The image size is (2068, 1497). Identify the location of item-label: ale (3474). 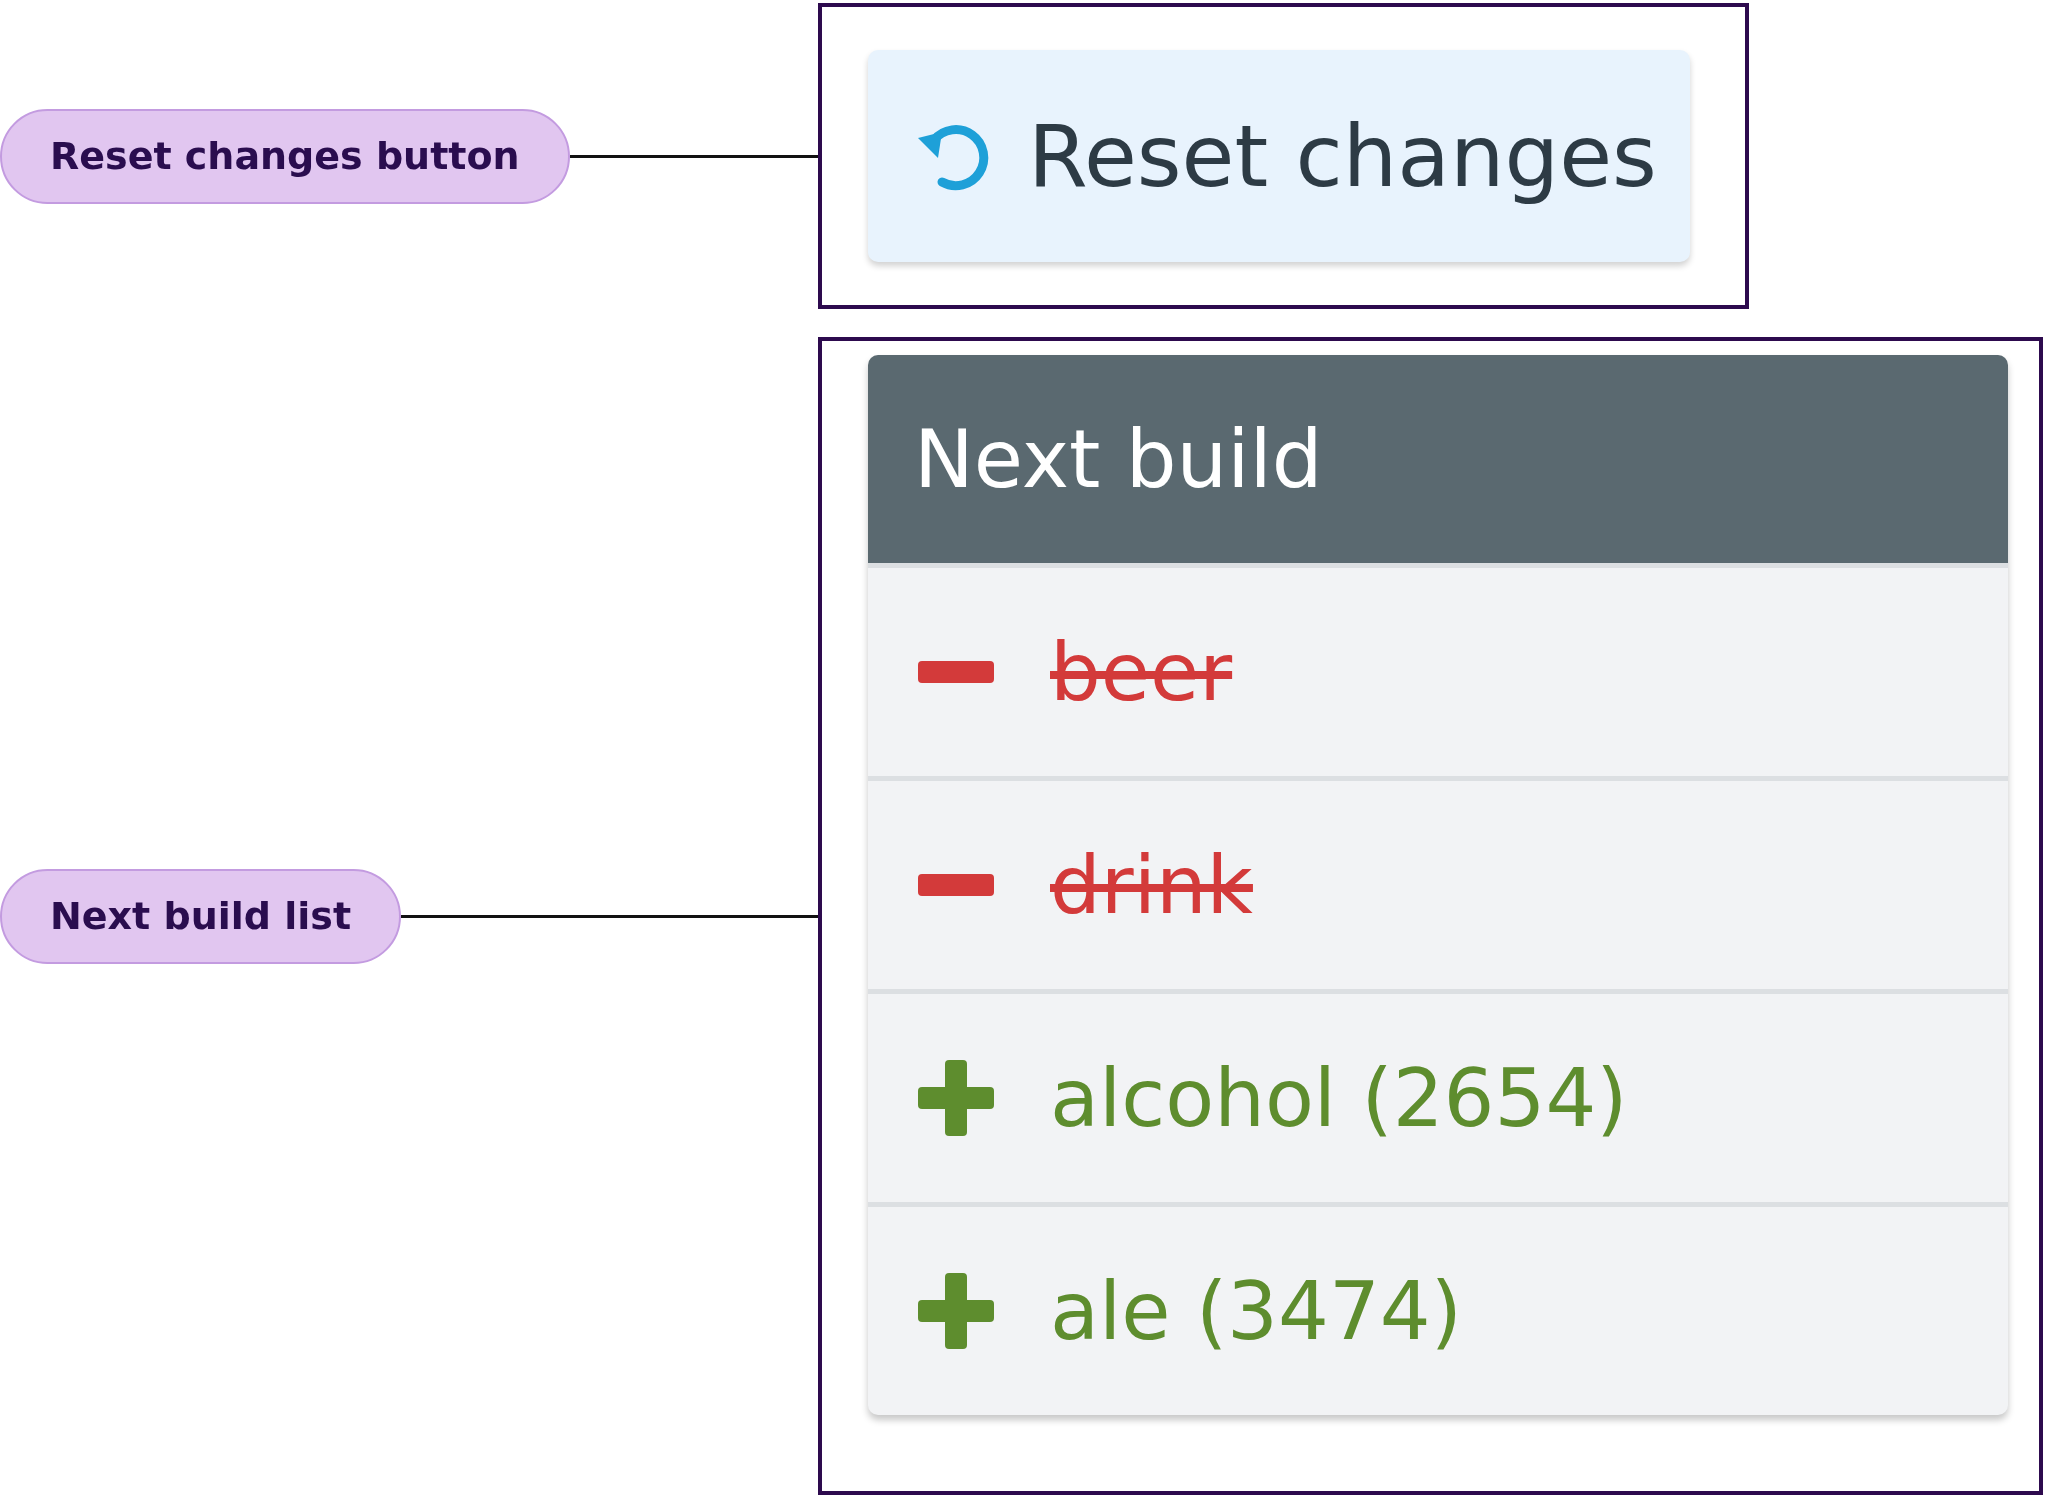
(1256, 1311).